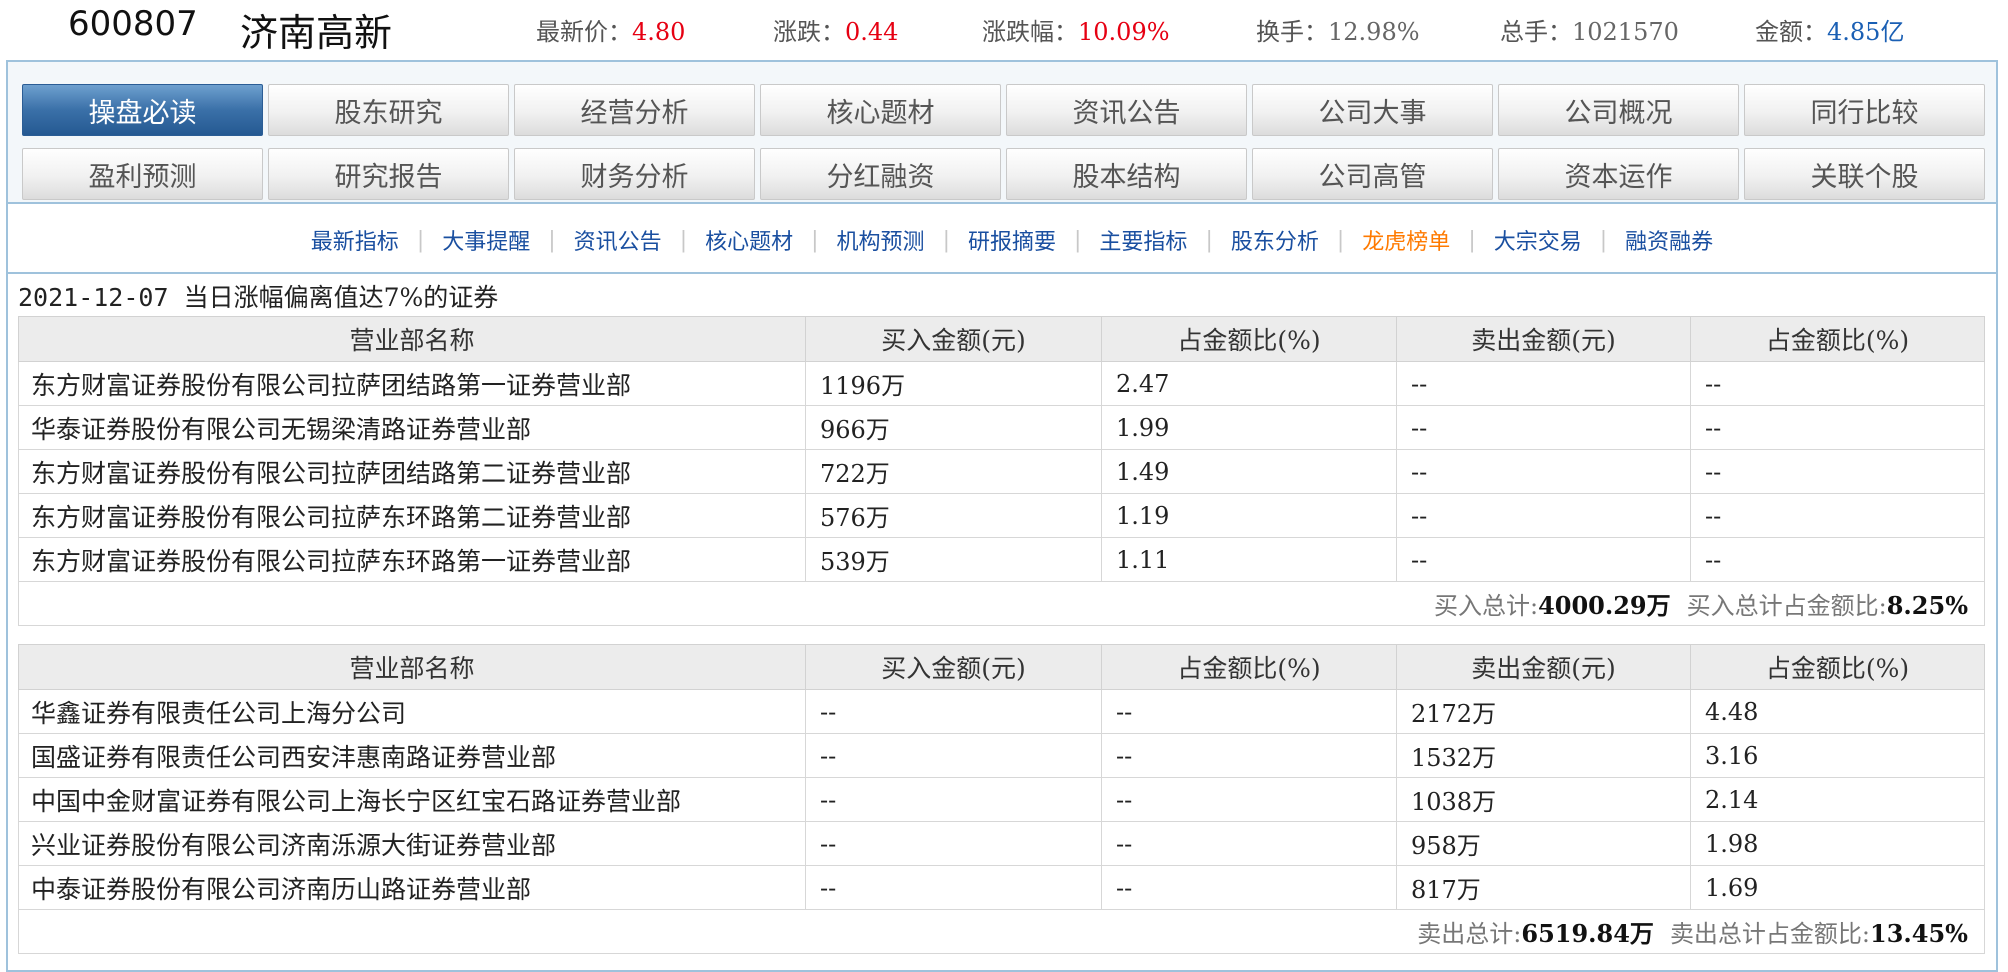 The width and height of the screenshot is (2008, 972). I want to click on nav-tab-yingli: 盈利预测, so click(142, 174).